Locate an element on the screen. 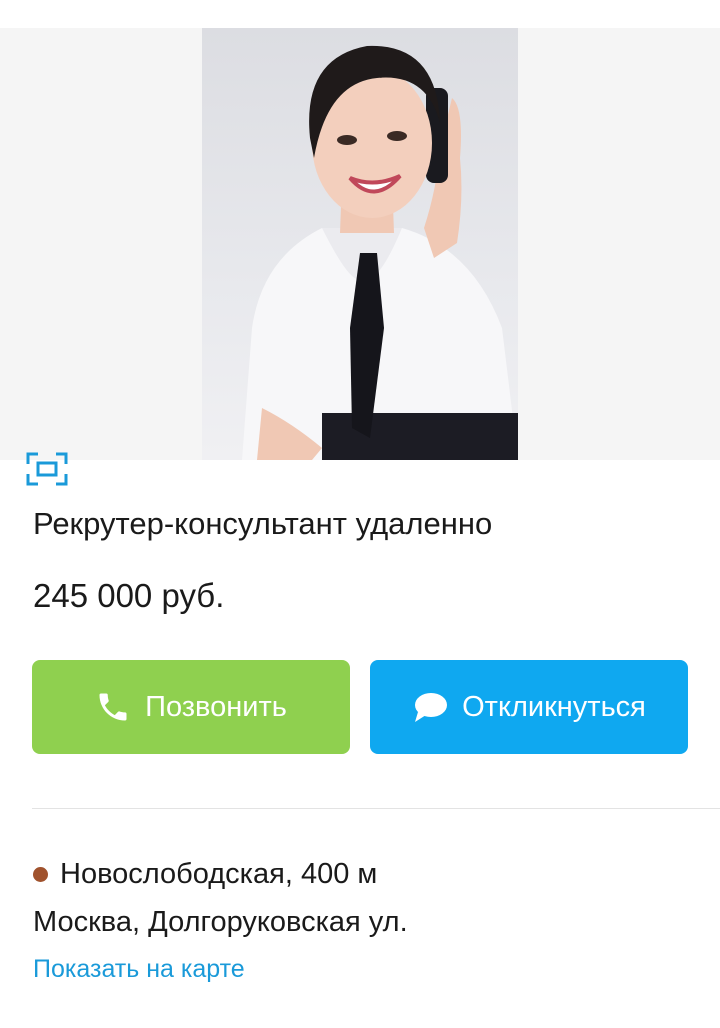  call-button: Позвонить is located at coordinates (191, 707).